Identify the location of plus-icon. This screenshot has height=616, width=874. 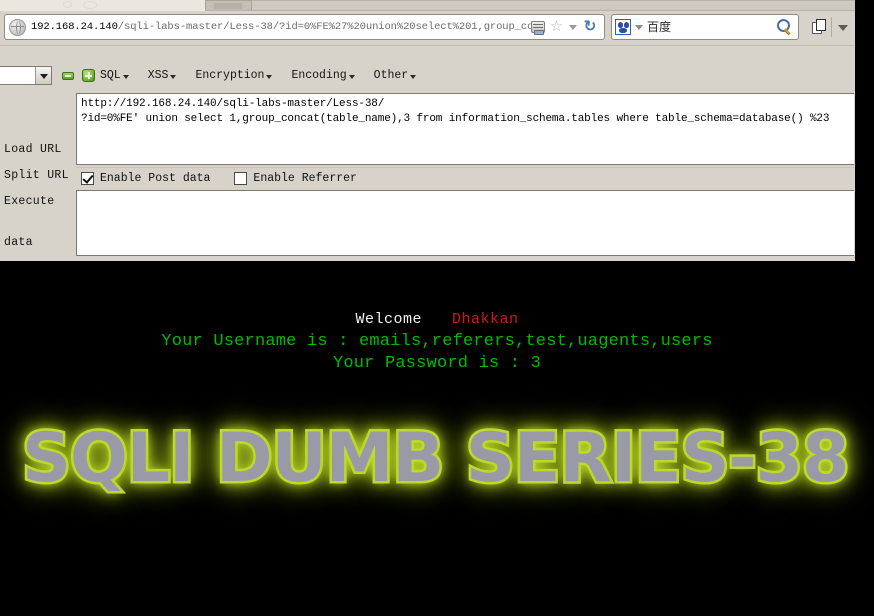
(88, 75).